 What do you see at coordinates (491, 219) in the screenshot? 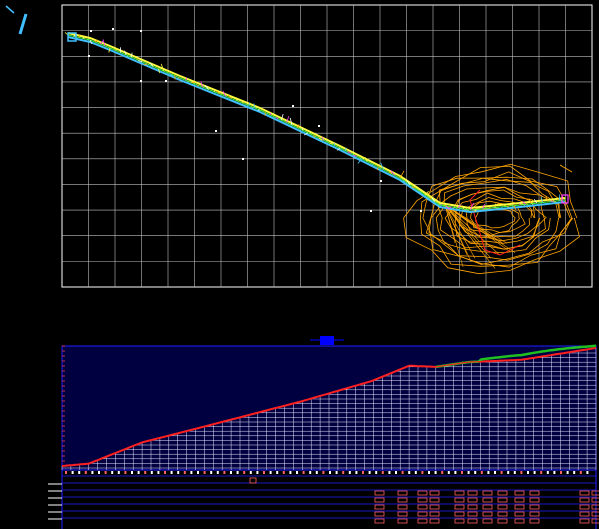
I see `terrain-contours` at bounding box center [491, 219].